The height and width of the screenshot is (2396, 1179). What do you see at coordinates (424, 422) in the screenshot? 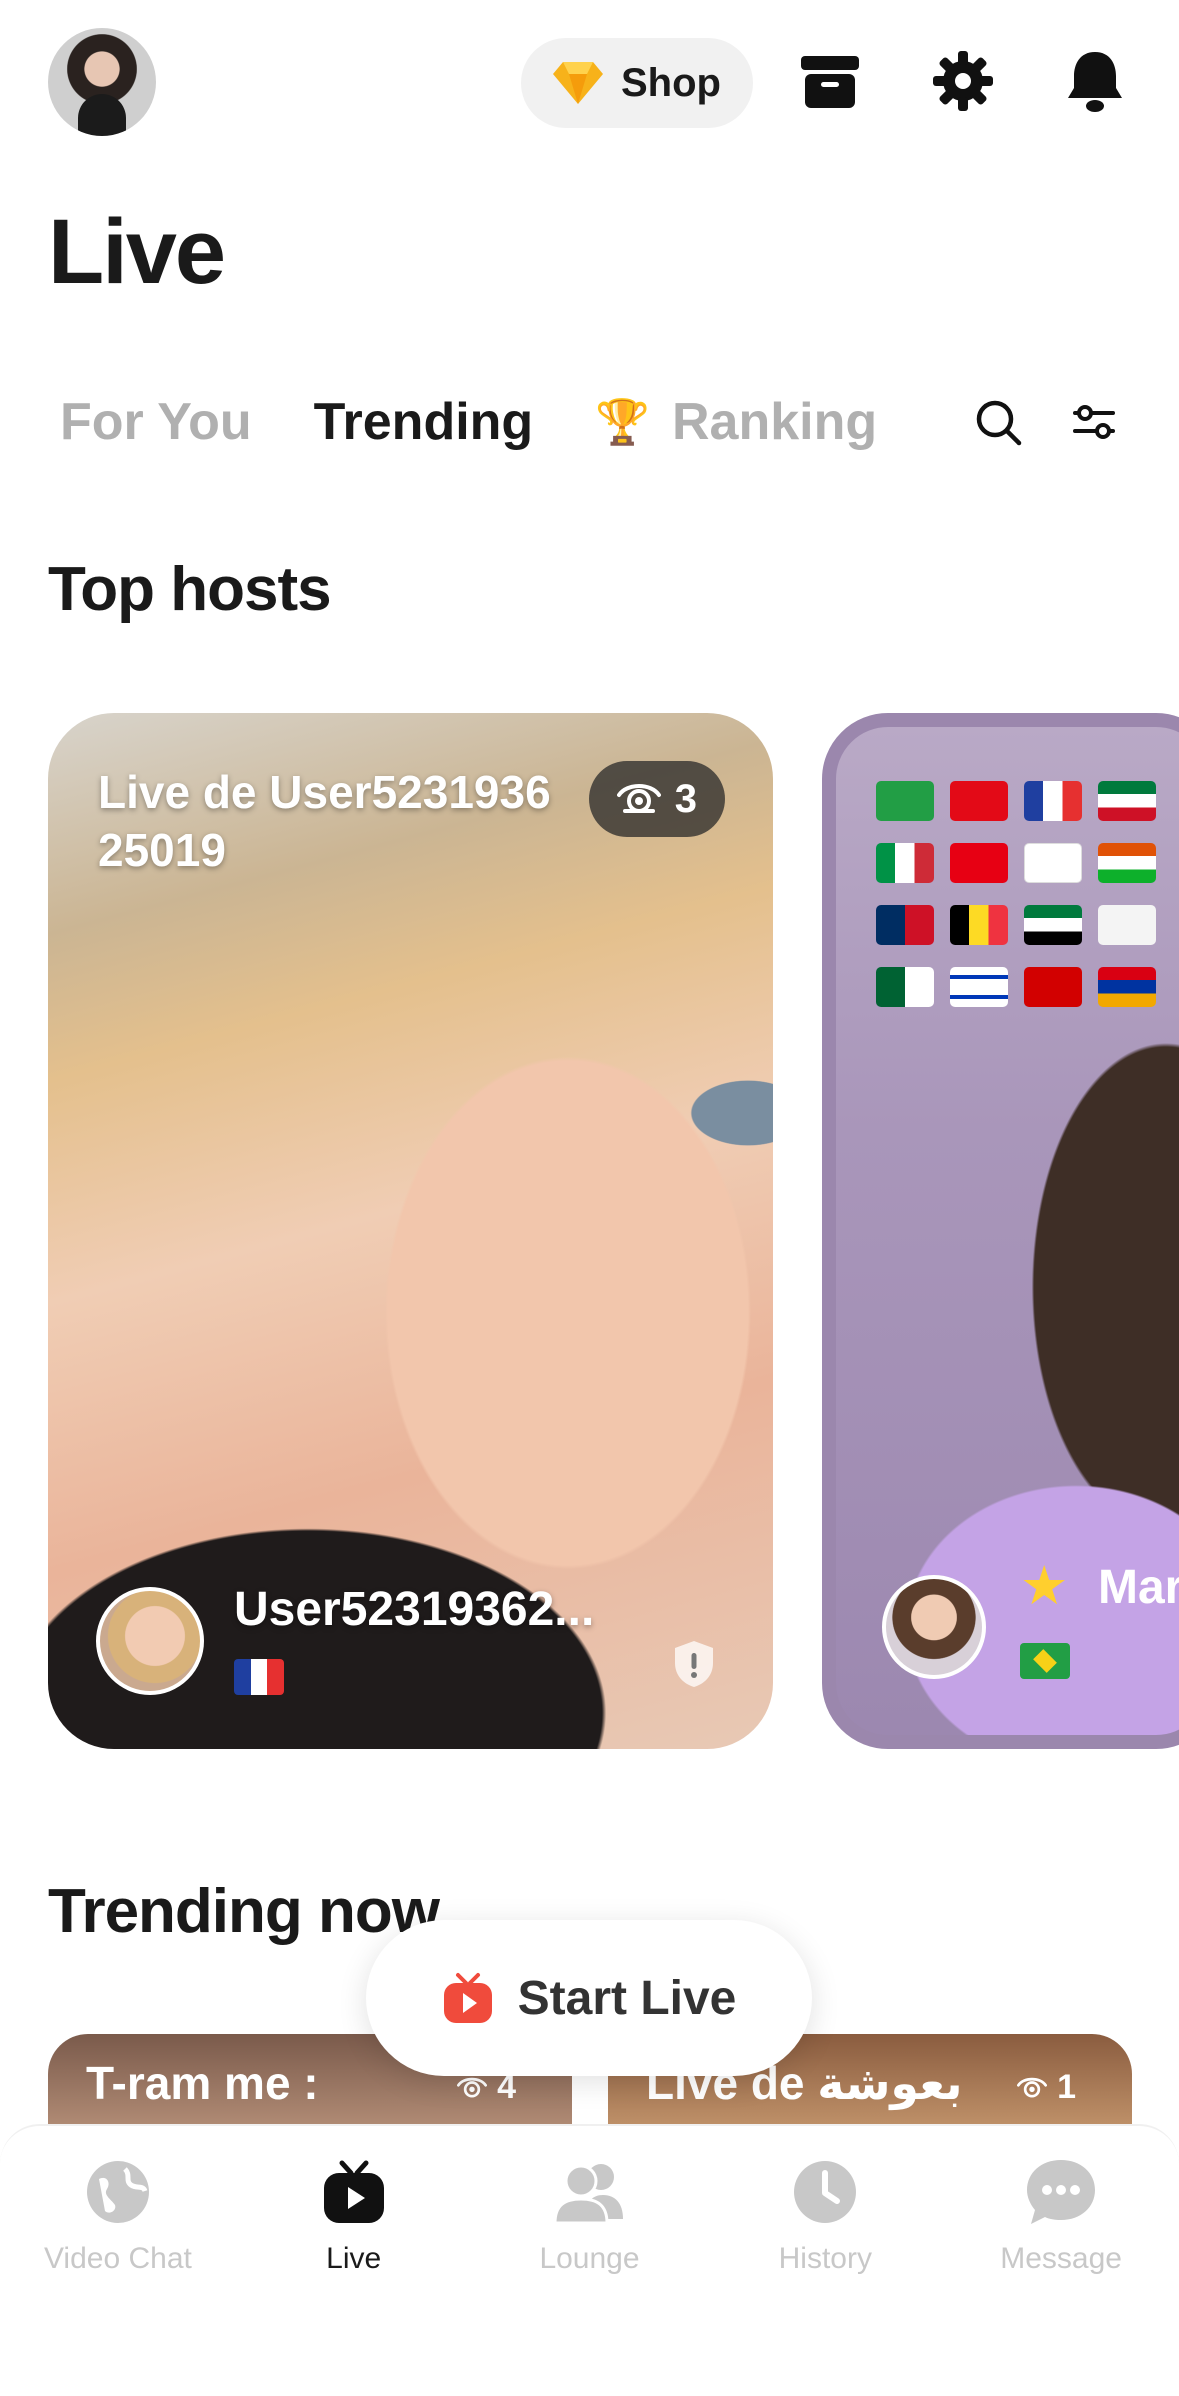
I see `tab-trending: Trending` at bounding box center [424, 422].